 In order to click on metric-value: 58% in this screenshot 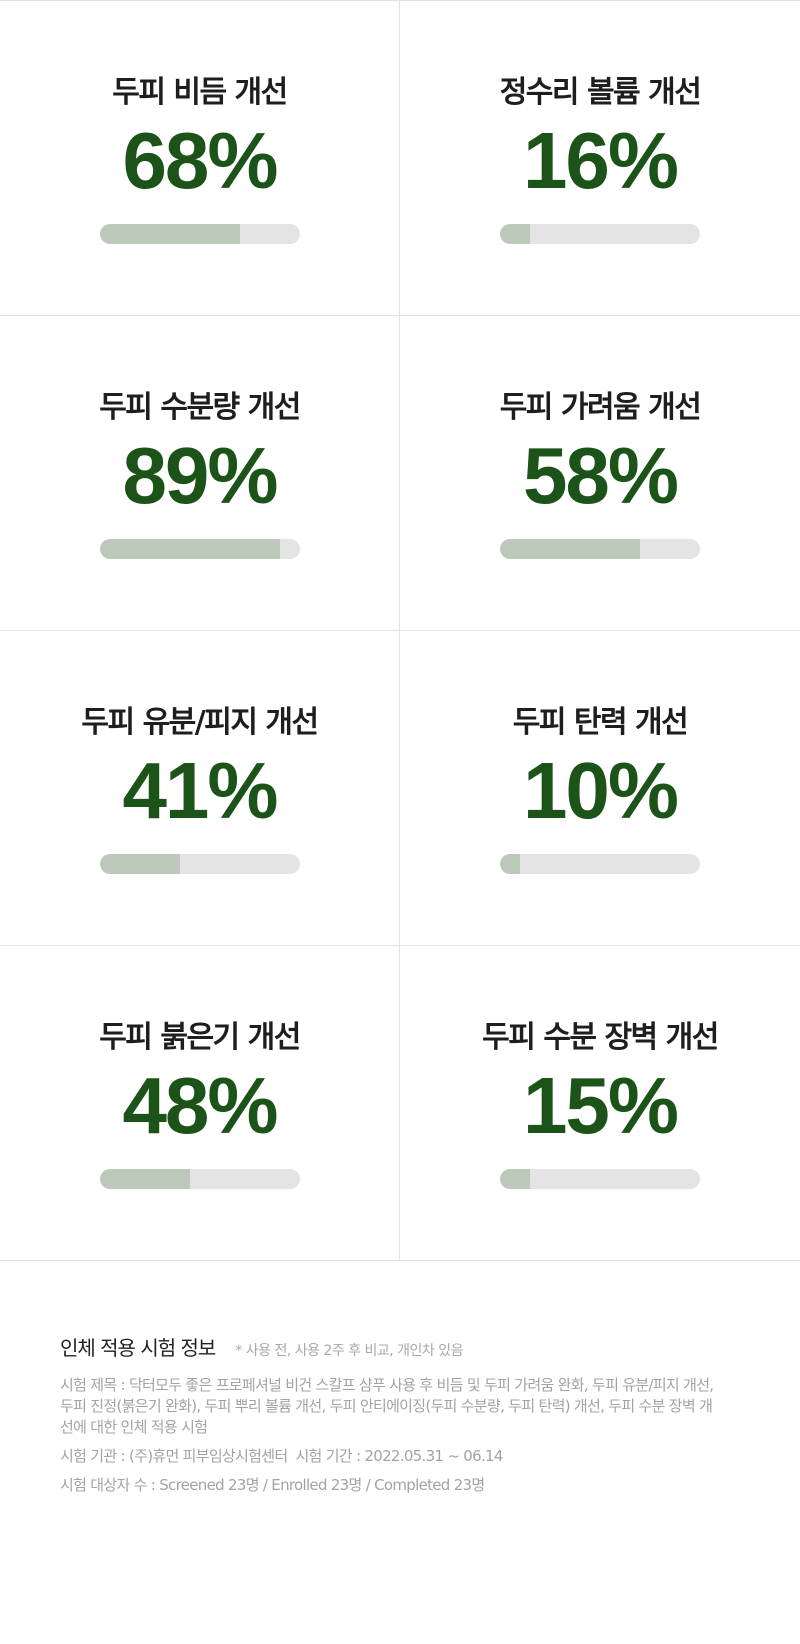, I will do `click(600, 475)`.